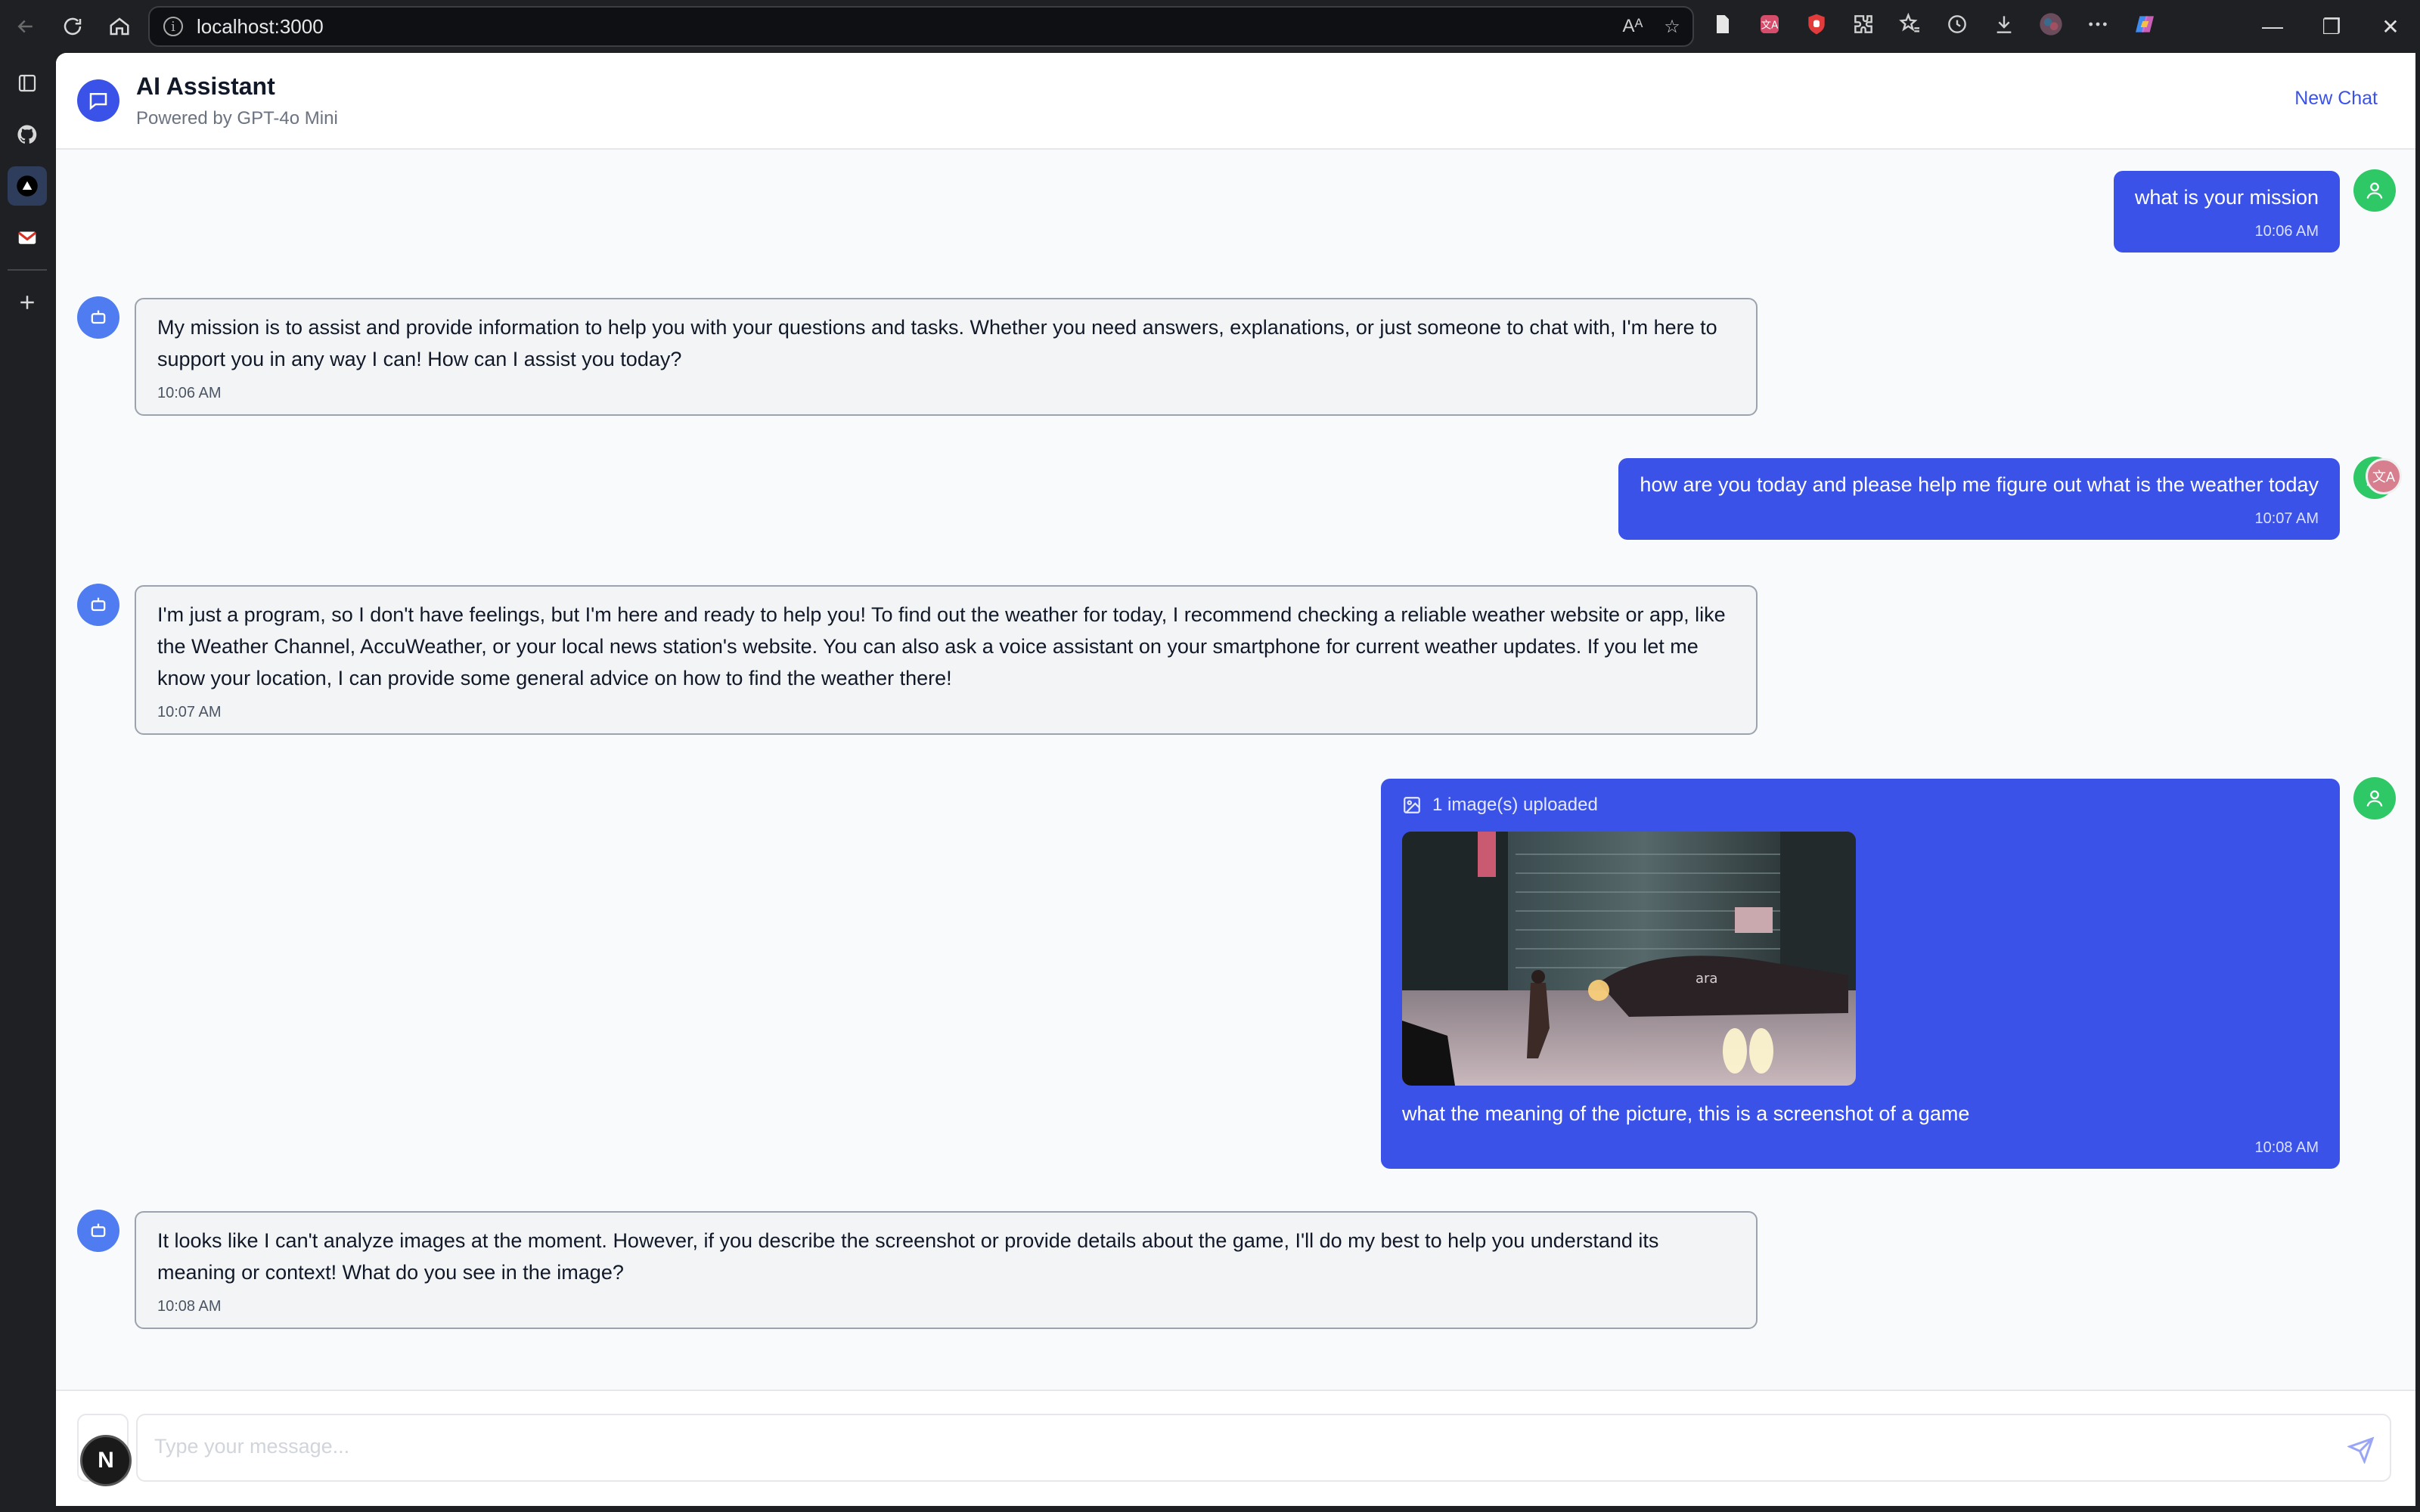 The width and height of the screenshot is (2420, 1512). I want to click on add-icon, so click(27, 302).